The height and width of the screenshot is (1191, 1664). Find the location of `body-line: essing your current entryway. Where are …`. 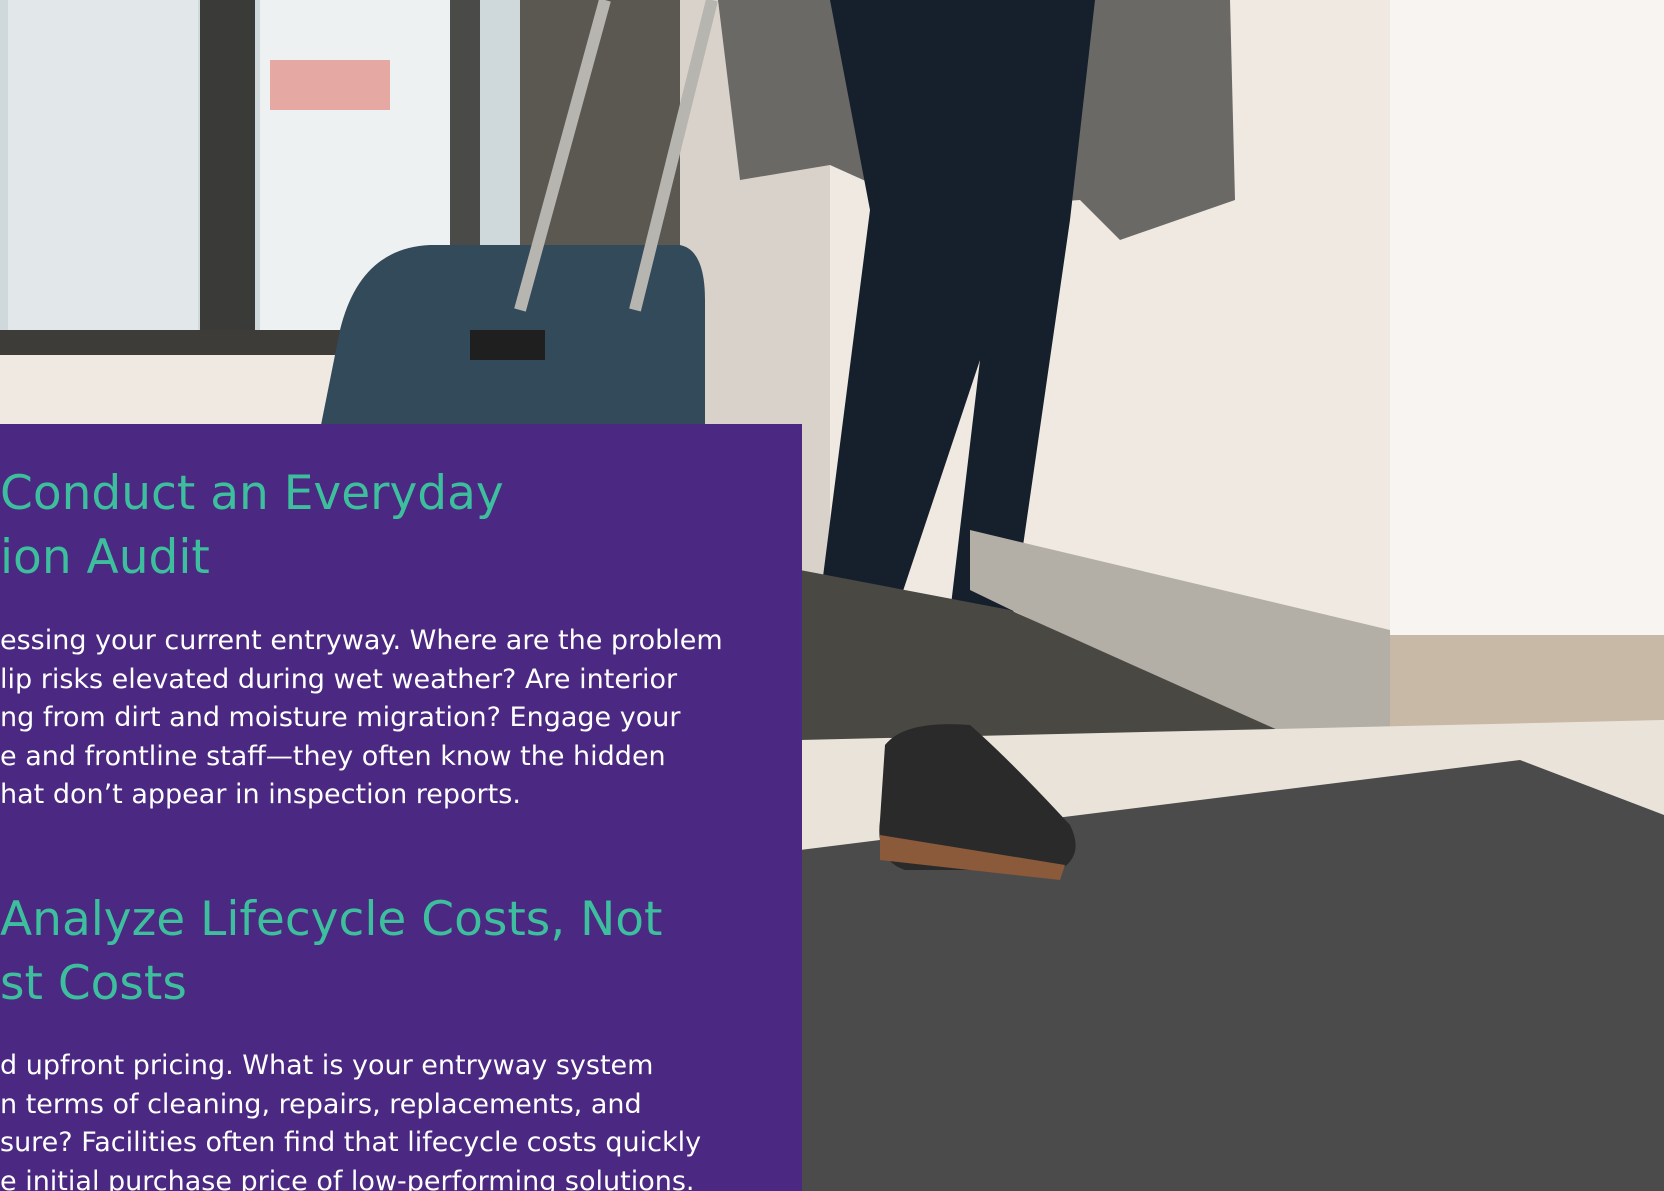

body-line: essing your current entryway. Where are … is located at coordinates (361, 640).